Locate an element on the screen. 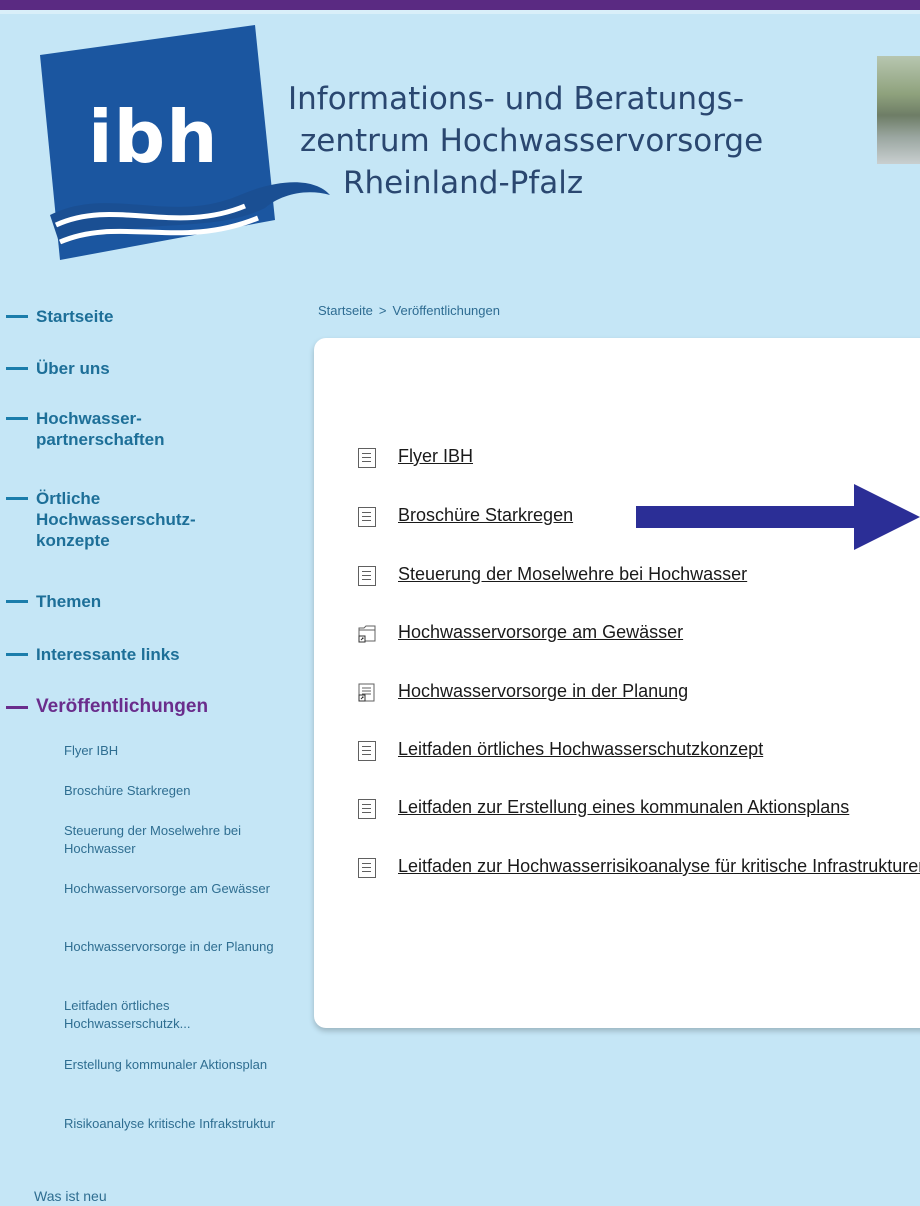  sidebar-subitem-aktionsplan: Erstellung kommunaler Aktionsplan is located at coordinates (179, 1065).